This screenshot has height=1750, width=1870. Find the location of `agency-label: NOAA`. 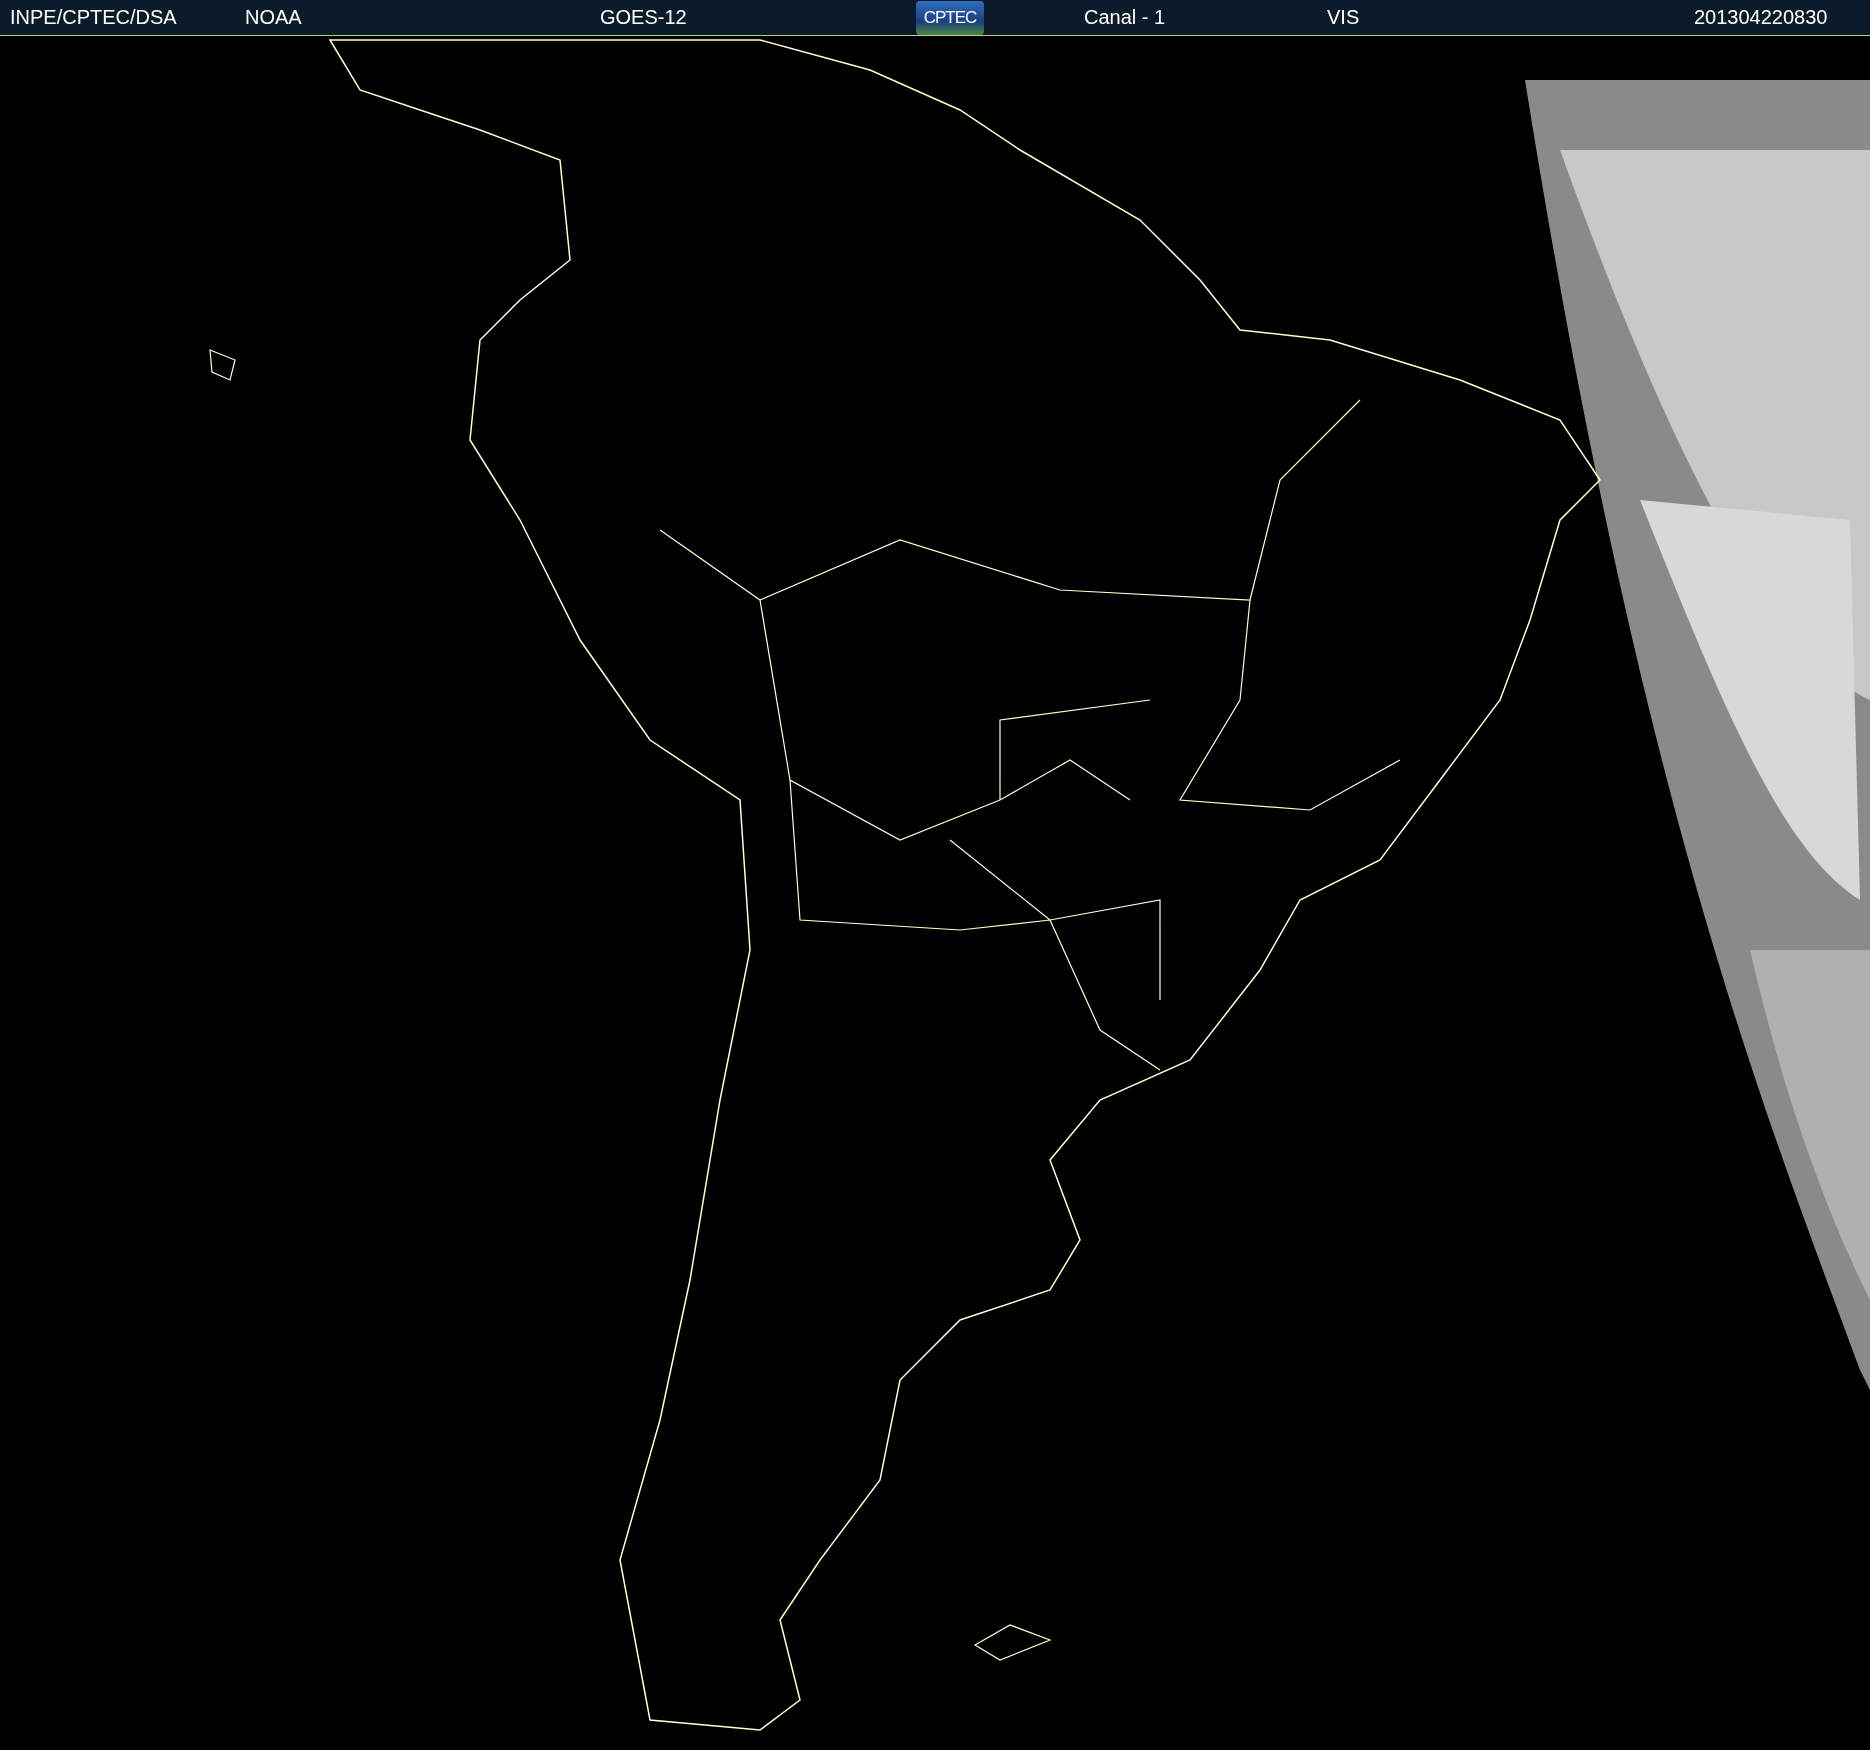

agency-label: NOAA is located at coordinates (274, 17).